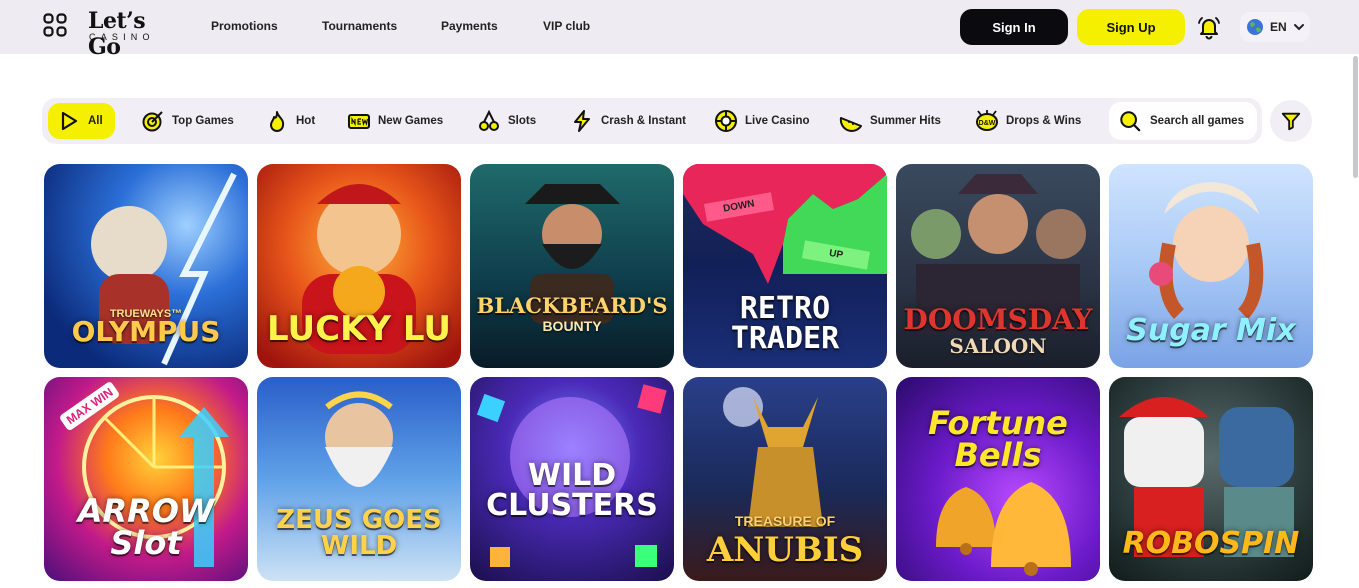 The image size is (1359, 588). Describe the element at coordinates (69, 121) in the screenshot. I see `play-icon` at that location.